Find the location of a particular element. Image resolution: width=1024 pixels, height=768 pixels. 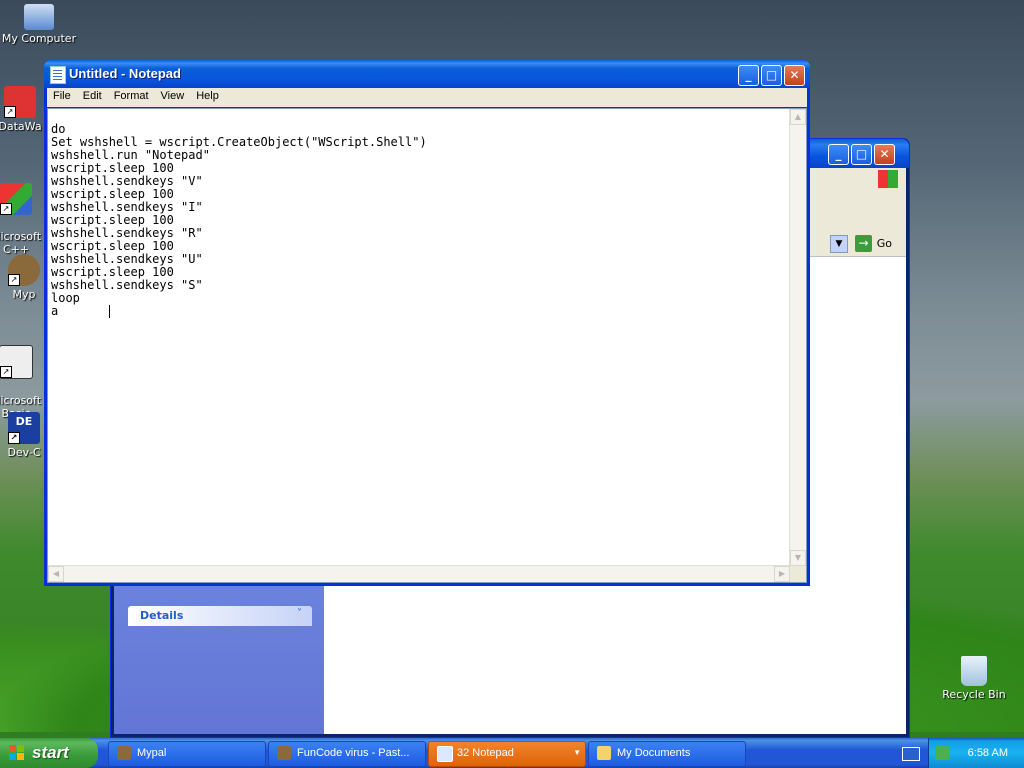

details-panel-header: Details ˅ is located at coordinates (220, 616).